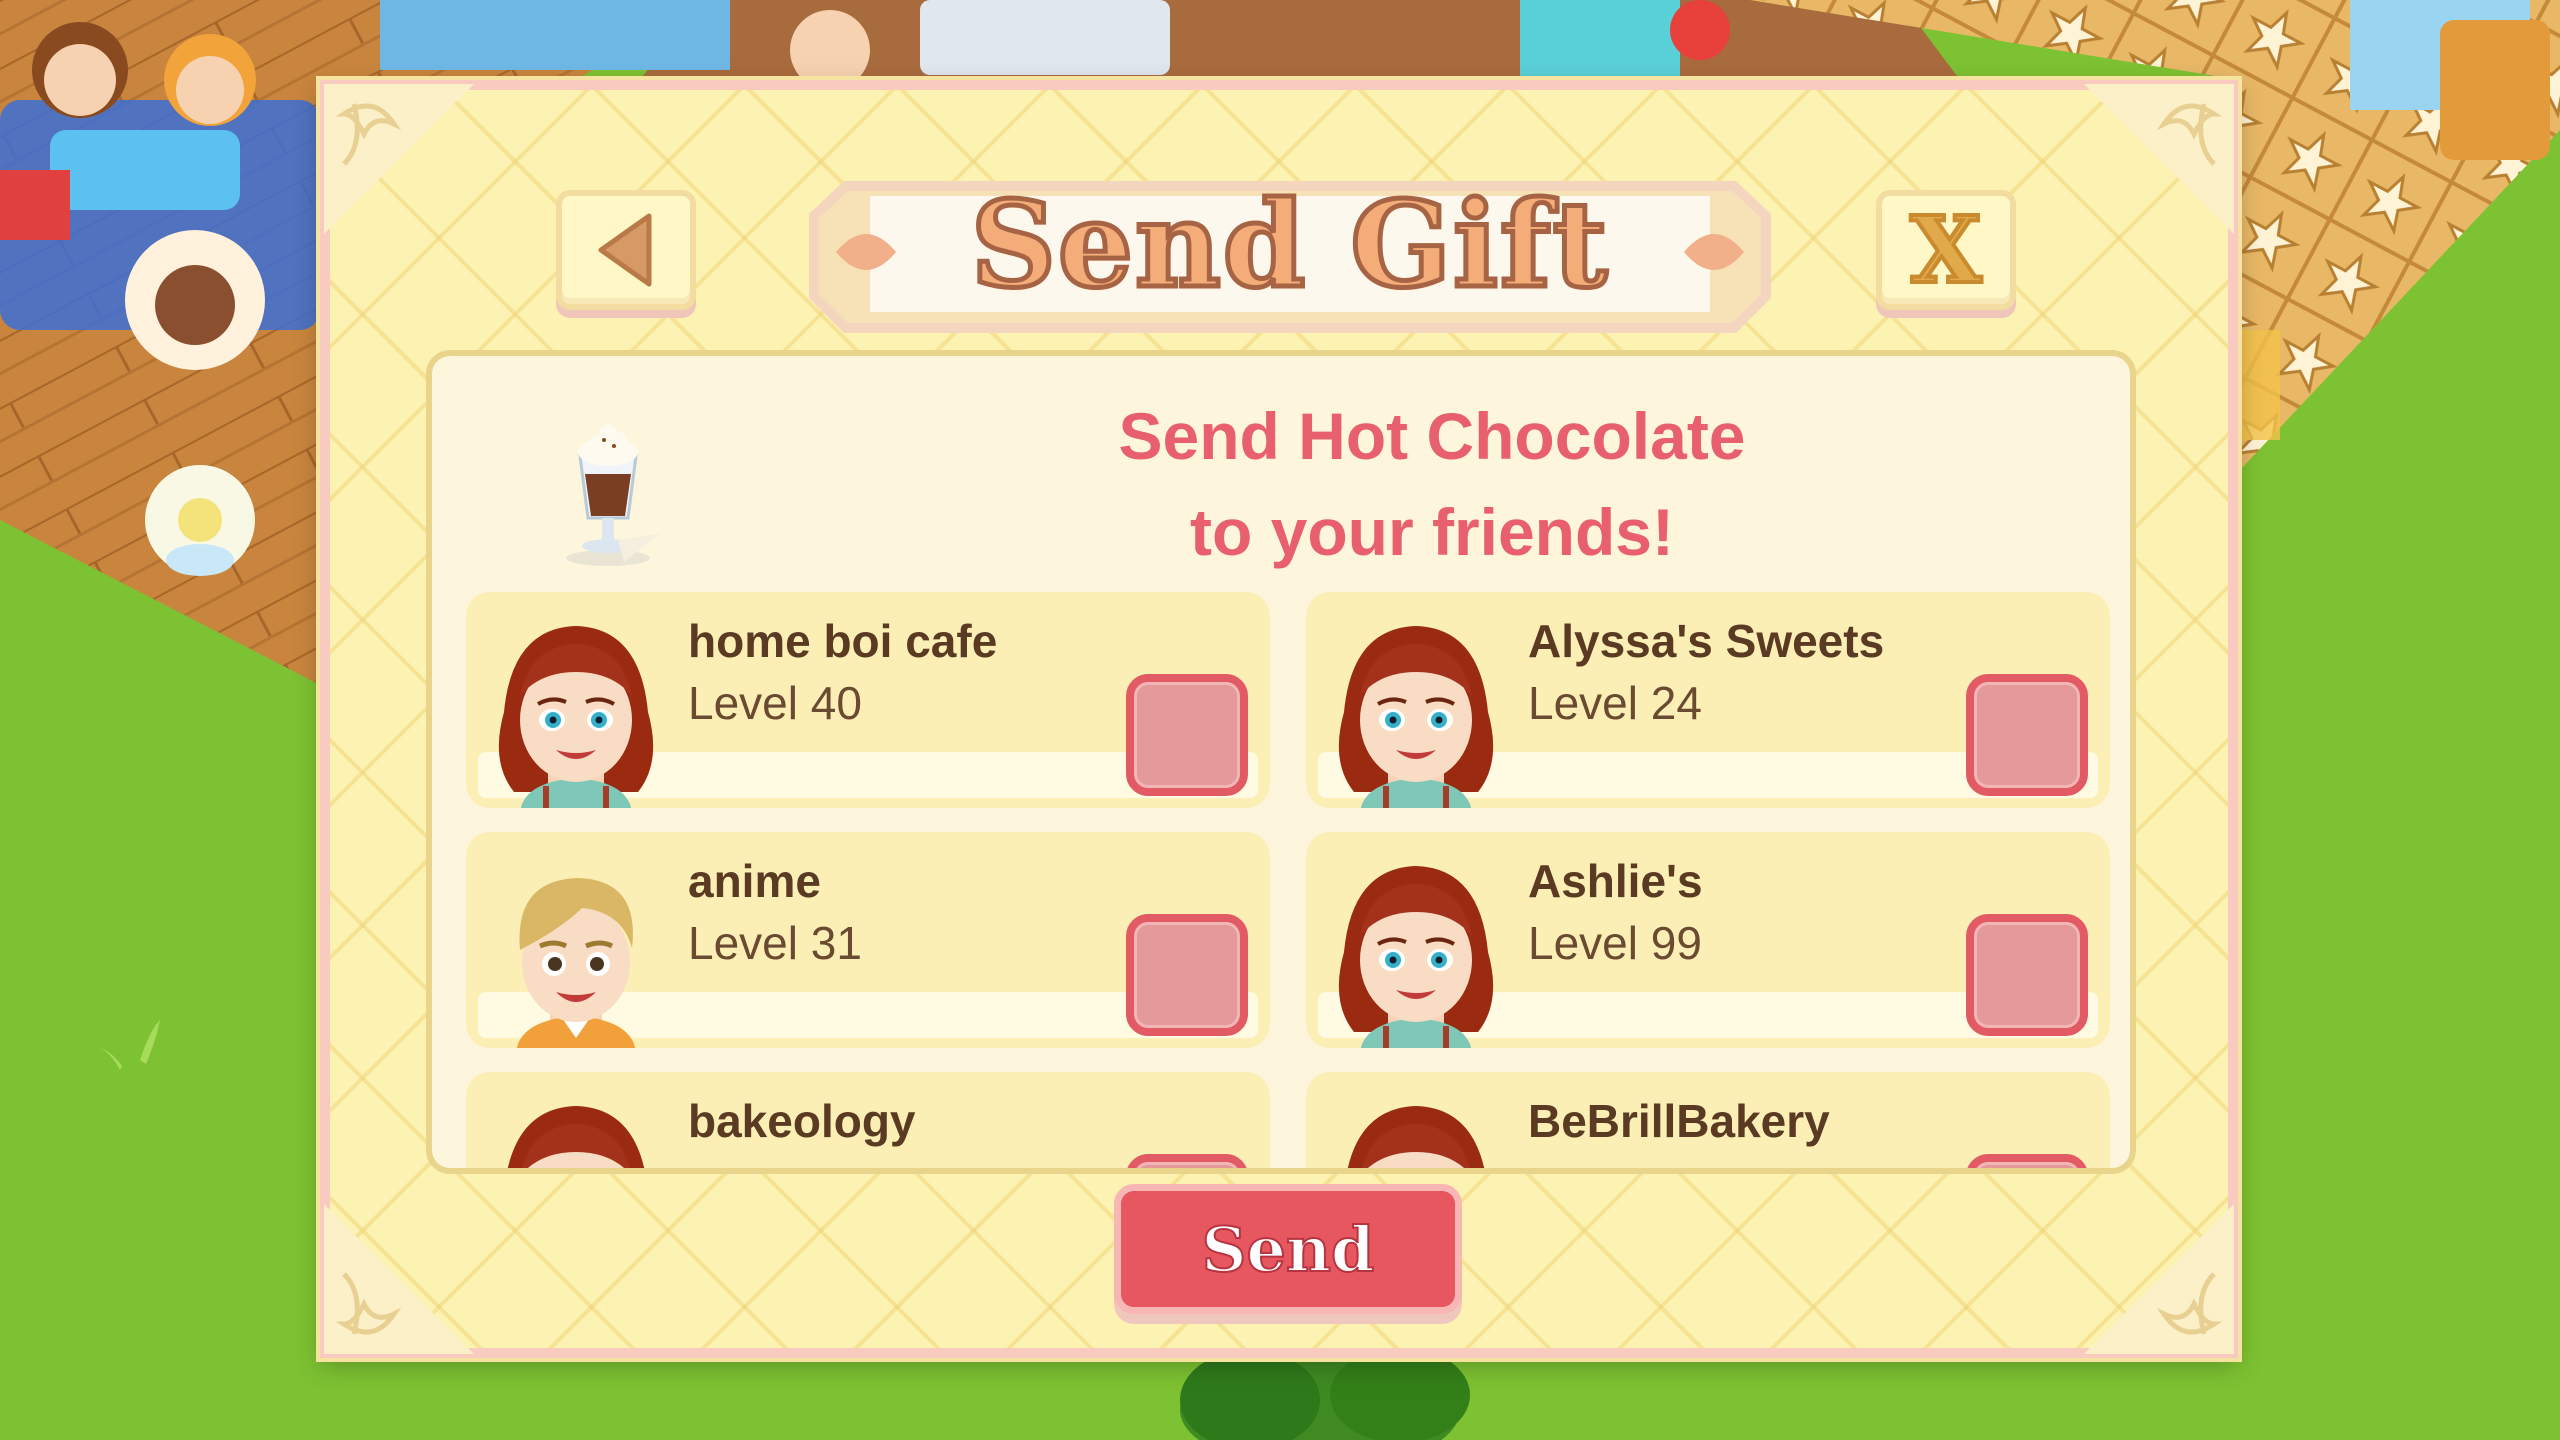  I want to click on friend-card: home boi cafe Level 40, so click(868, 700).